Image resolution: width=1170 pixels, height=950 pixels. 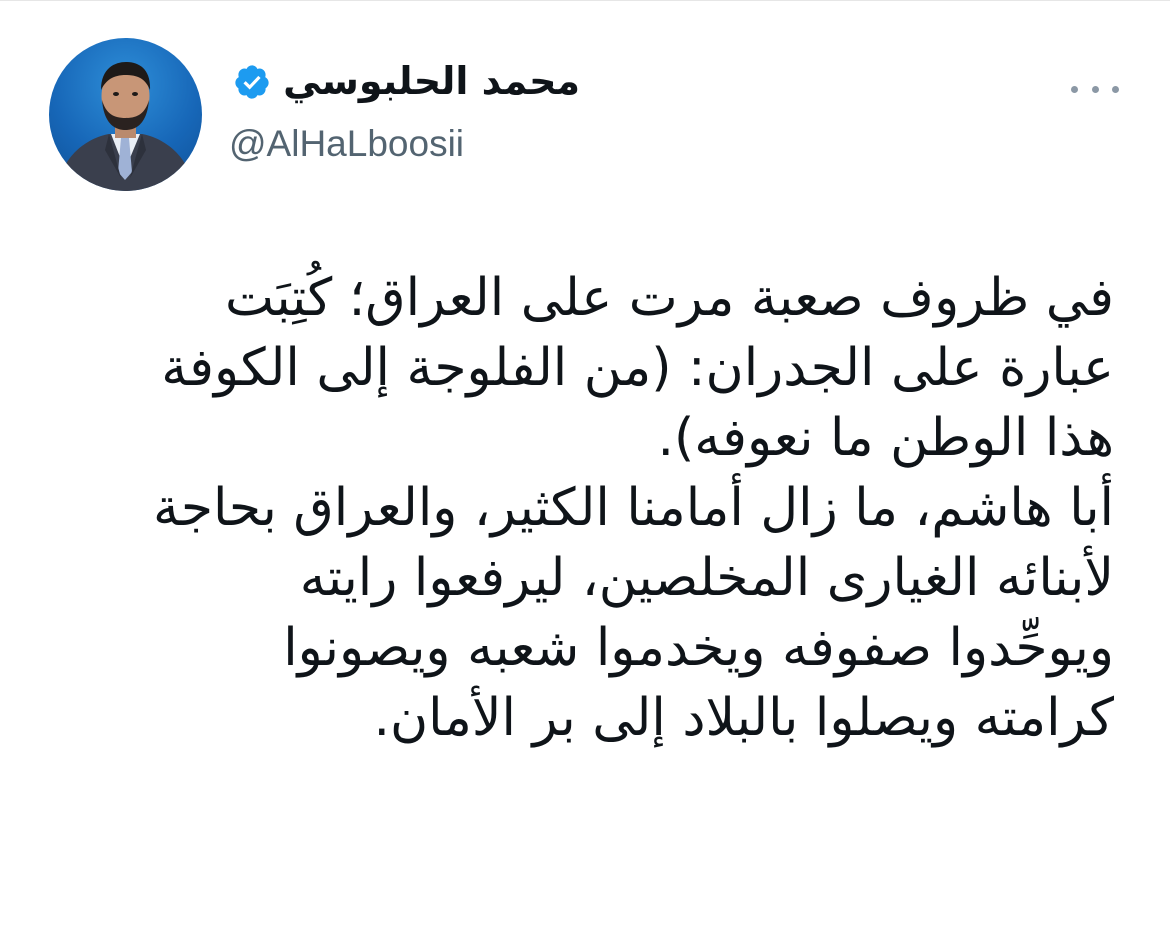 What do you see at coordinates (431, 81) in the screenshot?
I see `author-display-name: محمد الحلبوسي` at bounding box center [431, 81].